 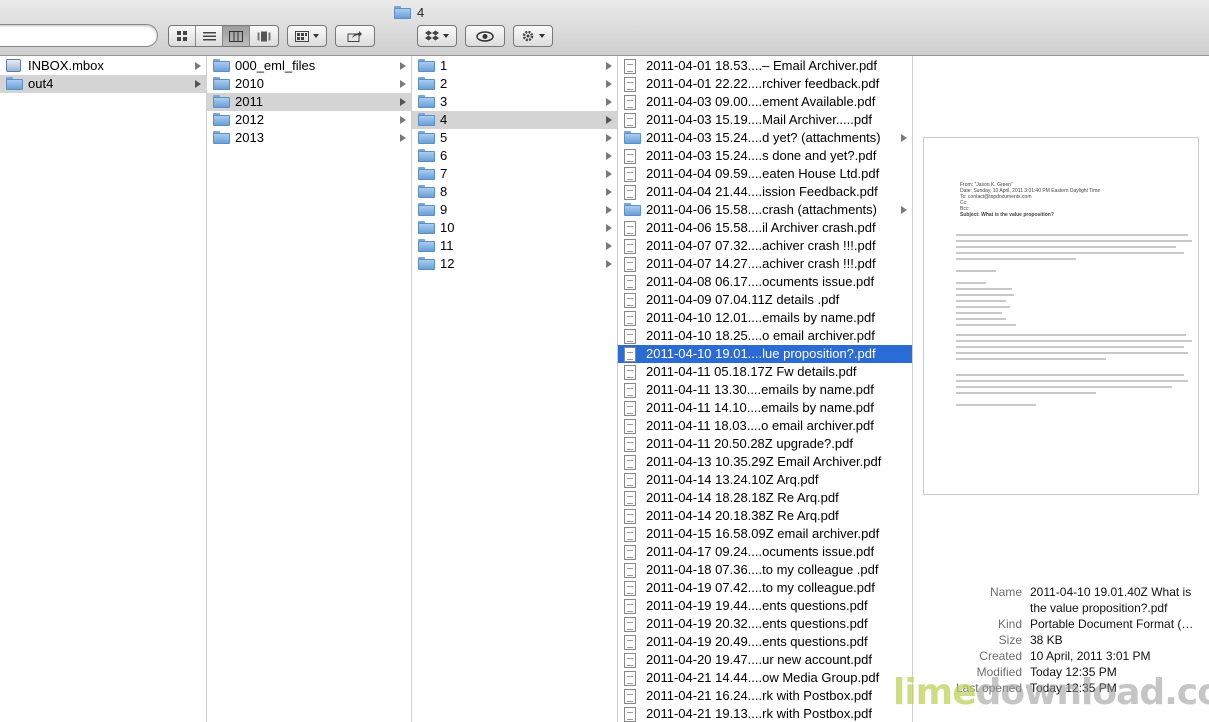 I want to click on file-row: 2011-04-03 15.24....s done and yet?.pdf, so click(x=765, y=156).